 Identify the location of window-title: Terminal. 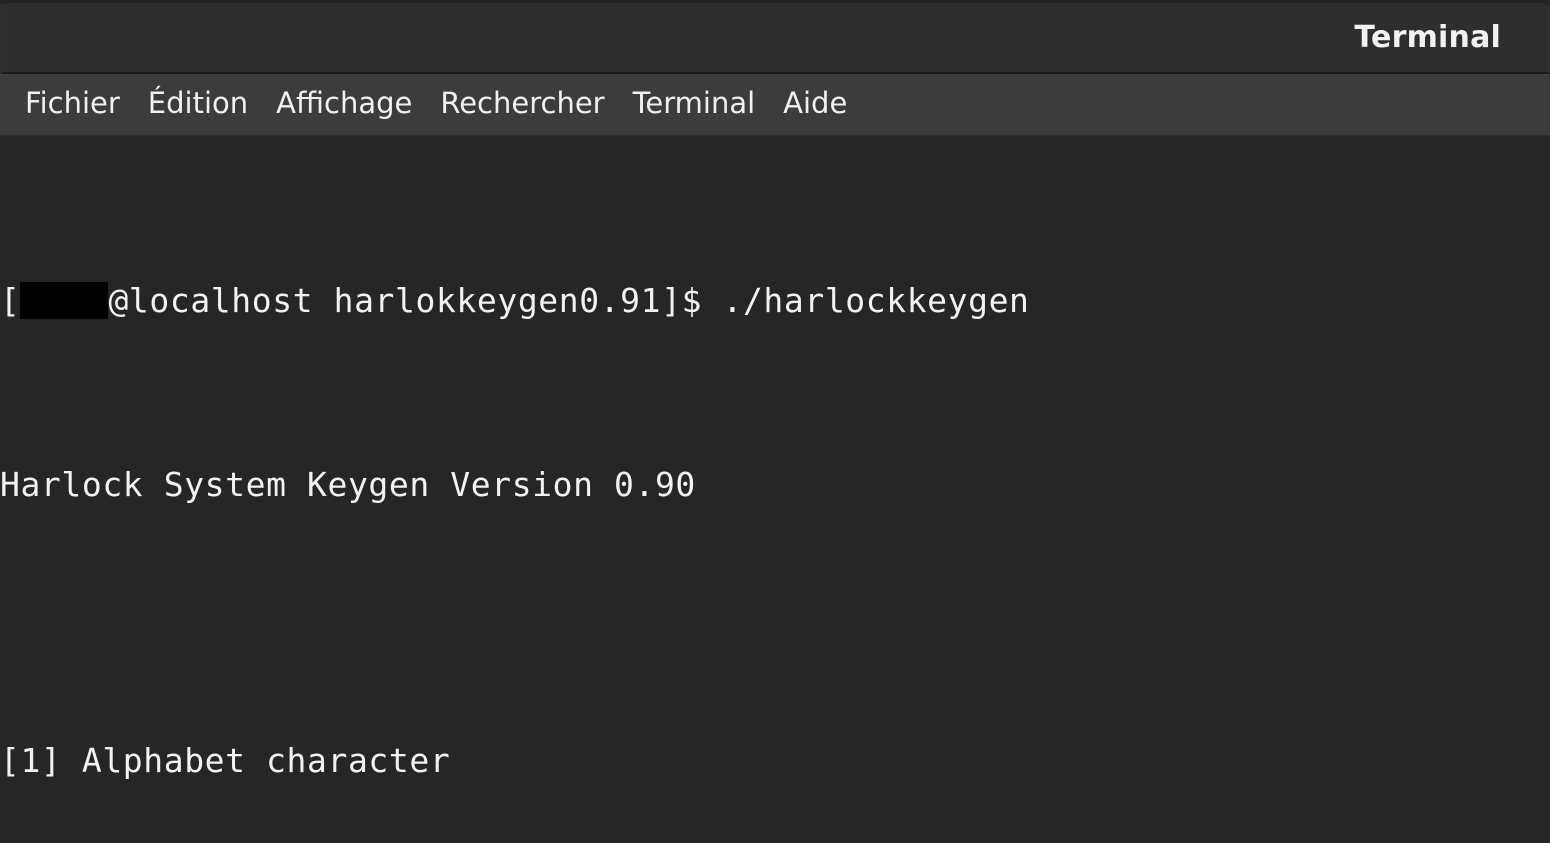
(1427, 37).